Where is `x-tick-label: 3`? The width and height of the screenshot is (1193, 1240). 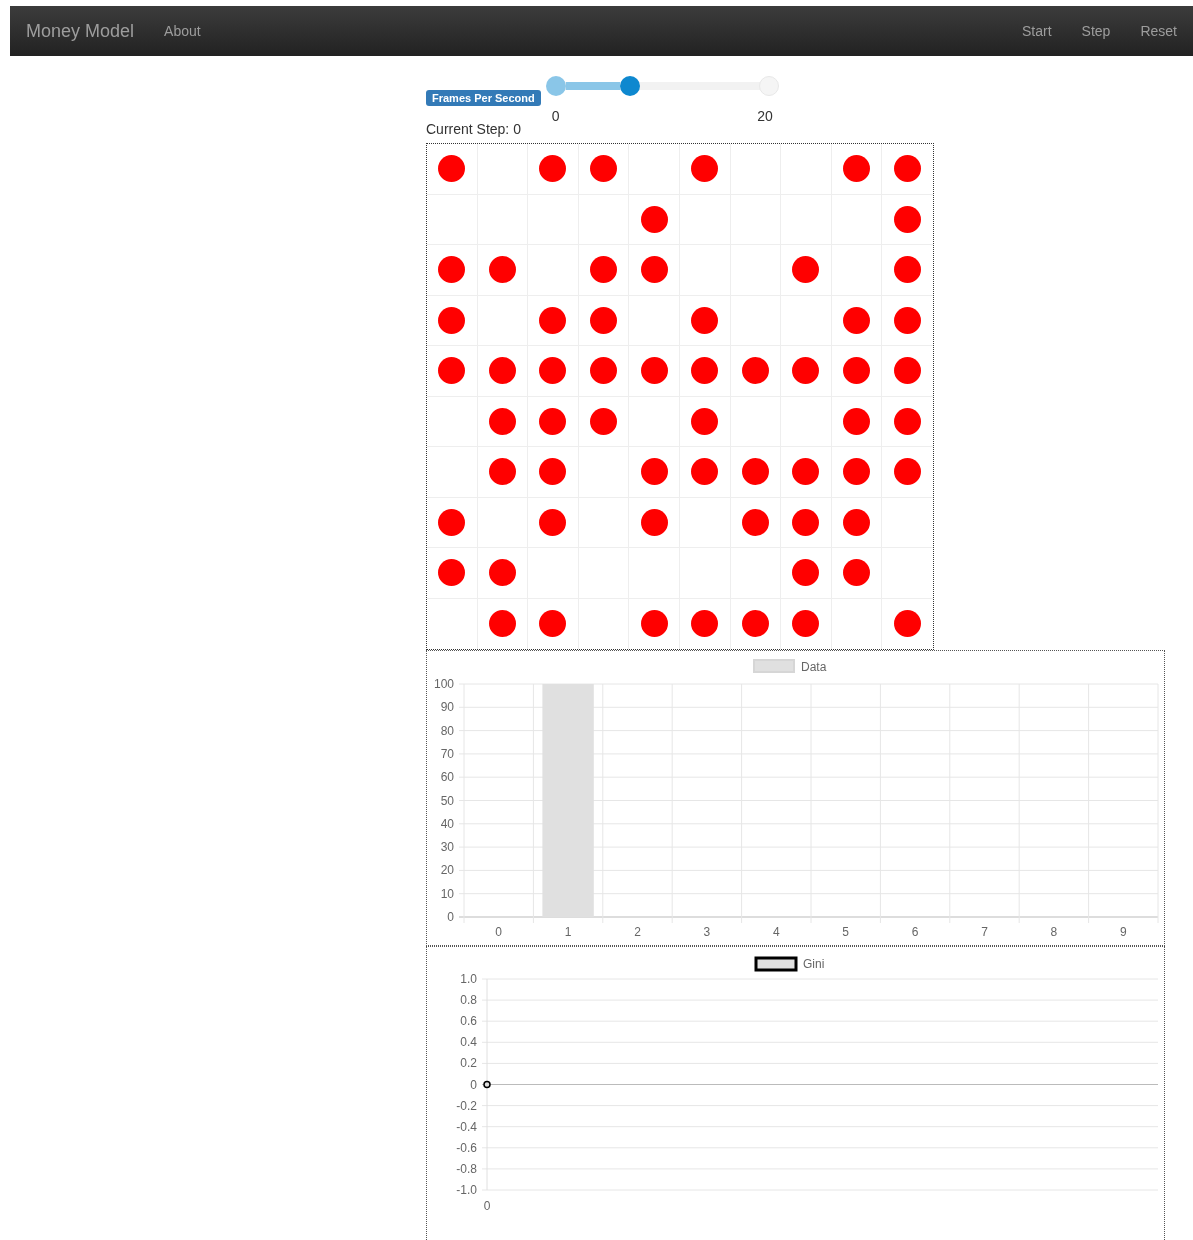
x-tick-label: 3 is located at coordinates (707, 932).